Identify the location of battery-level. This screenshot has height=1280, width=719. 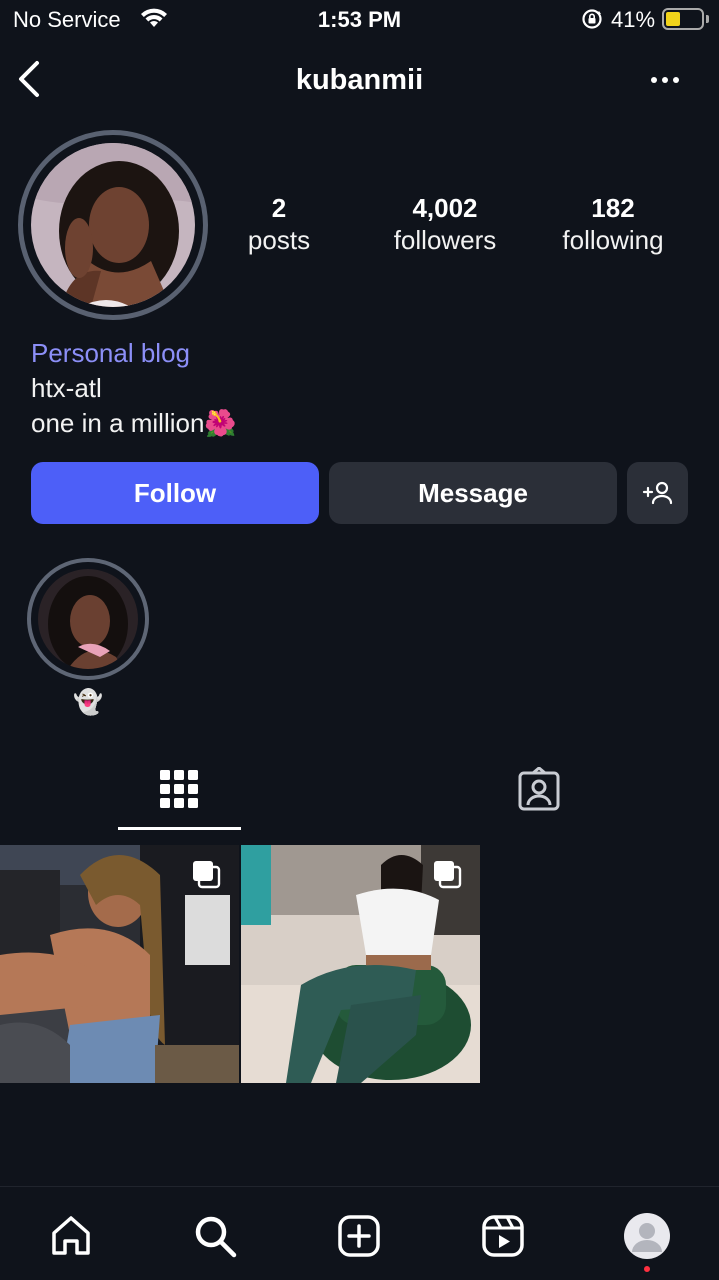
(673, 19).